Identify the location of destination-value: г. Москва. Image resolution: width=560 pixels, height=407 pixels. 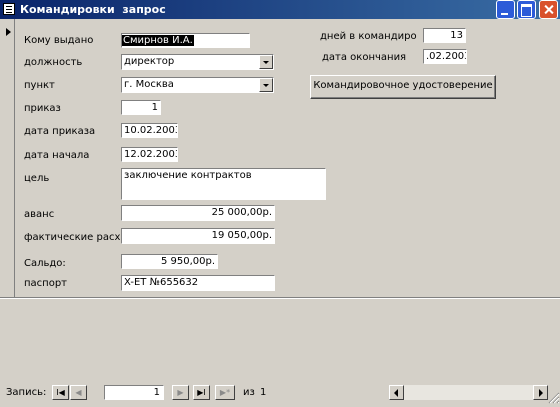
(149, 84).